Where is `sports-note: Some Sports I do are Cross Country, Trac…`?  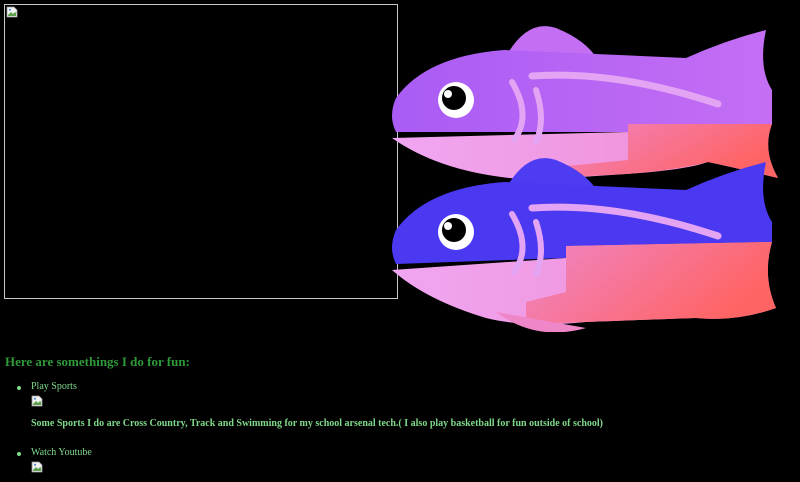
sports-note: Some Sports I do are Cross Country, Trac… is located at coordinates (317, 423).